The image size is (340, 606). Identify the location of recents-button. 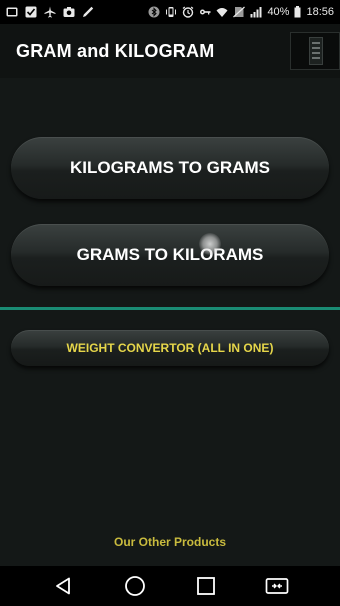
(206, 586).